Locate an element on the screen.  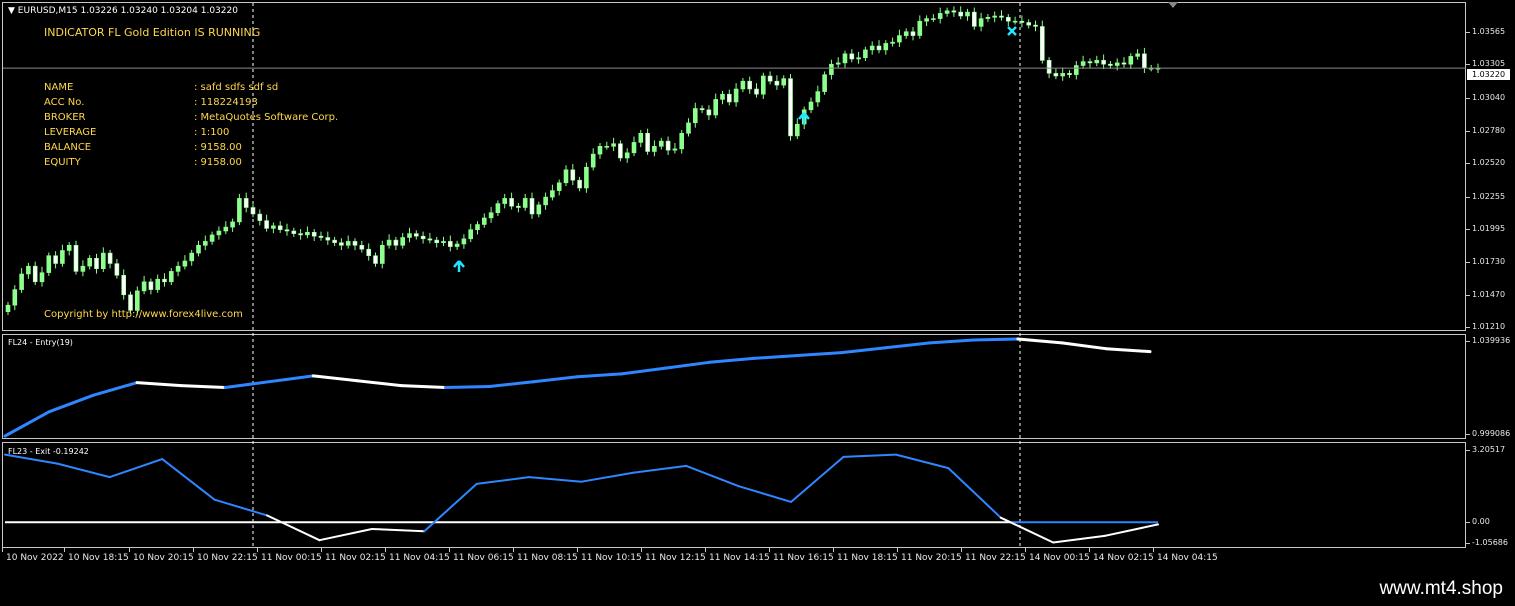
site-watermark: www.mt4.shop is located at coordinates (1441, 588).